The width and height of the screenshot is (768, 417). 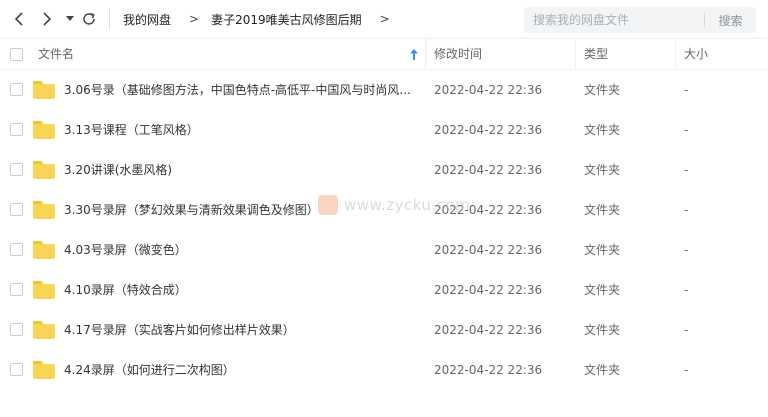 What do you see at coordinates (286, 19) in the screenshot?
I see `breadcrumb-item-current: 妻子2019唯美古风修图后期` at bounding box center [286, 19].